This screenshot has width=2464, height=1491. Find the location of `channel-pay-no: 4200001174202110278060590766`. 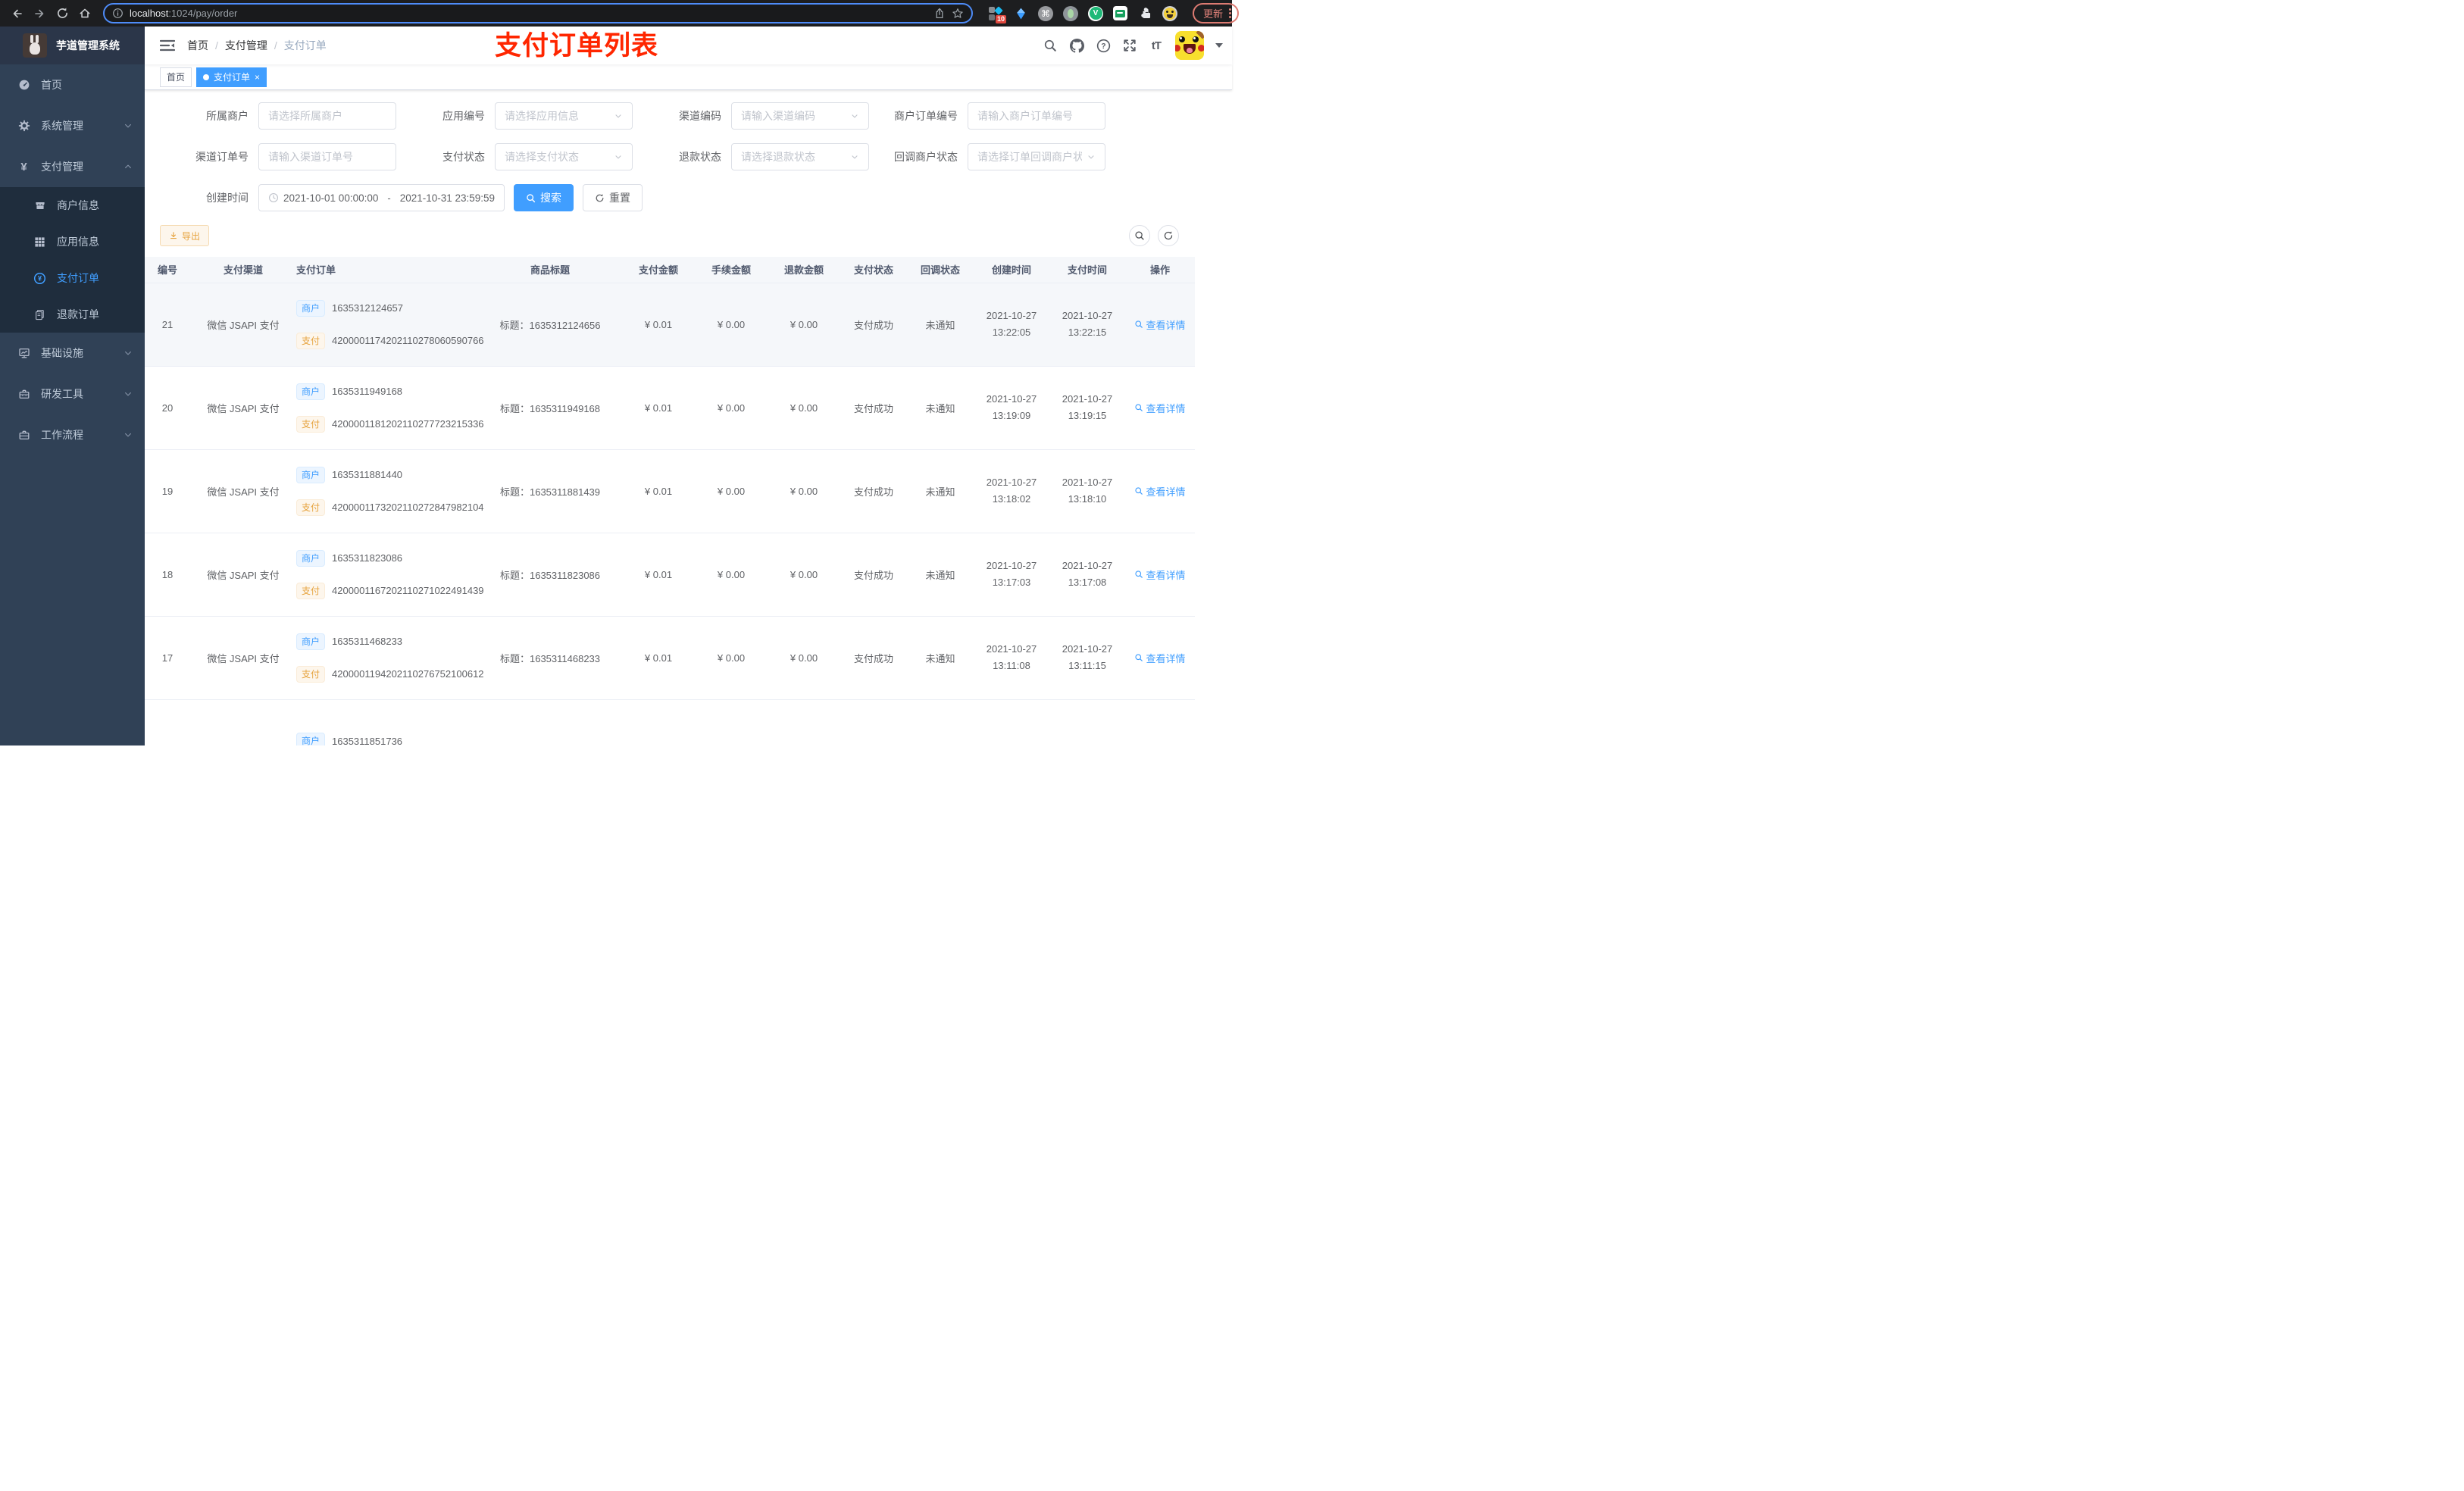

channel-pay-no: 4200001174202110278060590766 is located at coordinates (408, 340).